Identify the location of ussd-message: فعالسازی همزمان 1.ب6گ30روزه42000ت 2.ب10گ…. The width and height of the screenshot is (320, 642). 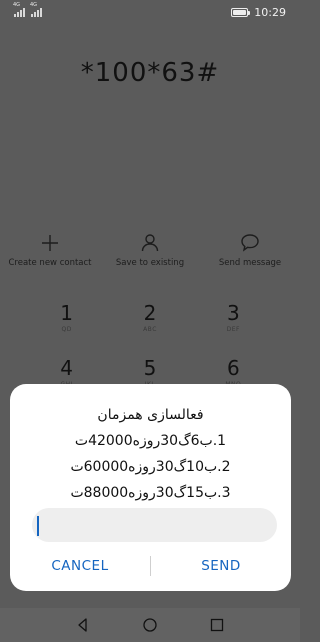
(150, 454).